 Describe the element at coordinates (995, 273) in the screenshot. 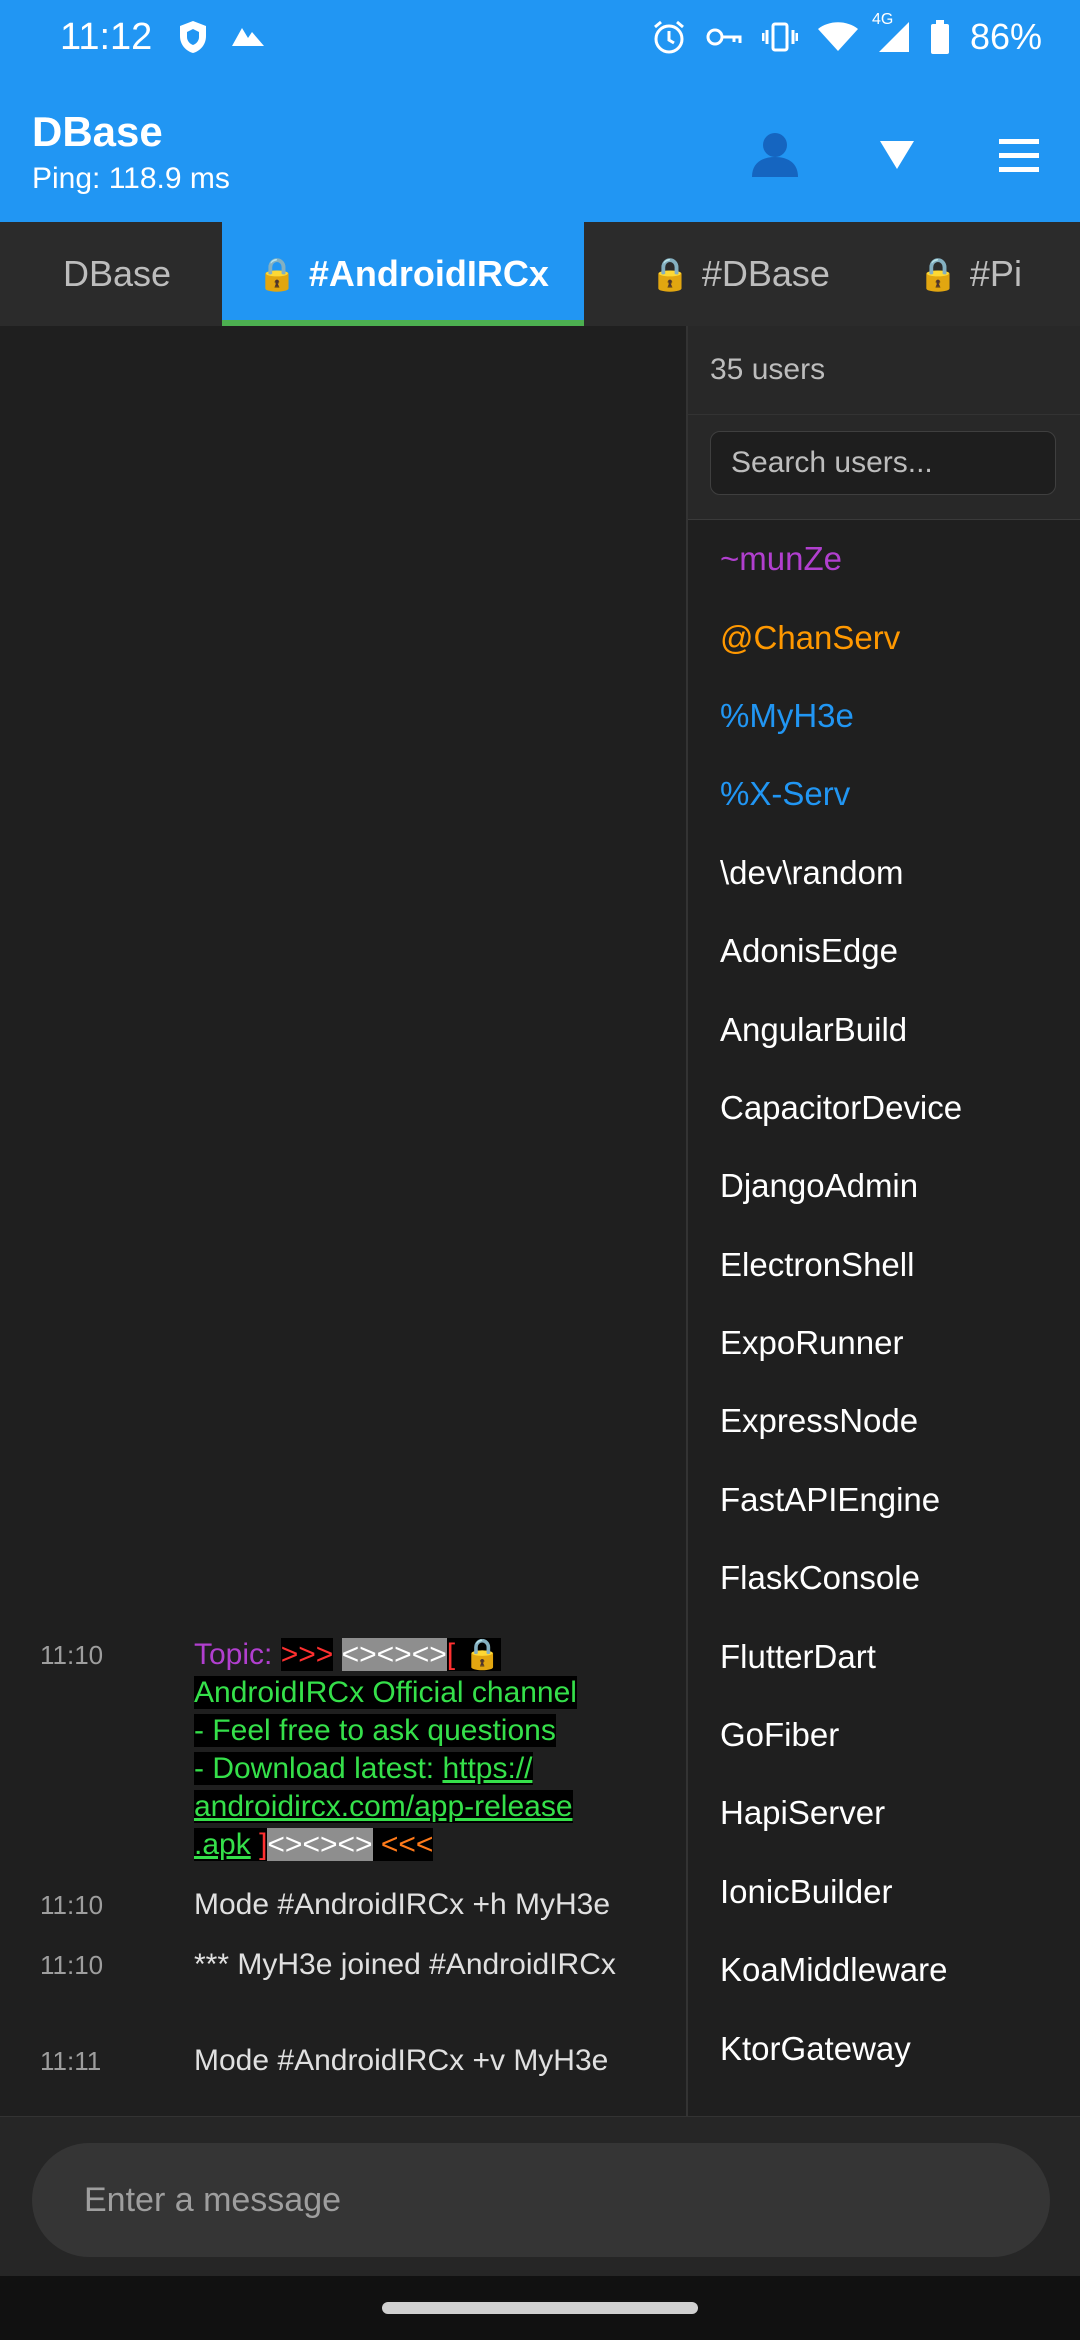

I see `tab-label: #Pi` at that location.